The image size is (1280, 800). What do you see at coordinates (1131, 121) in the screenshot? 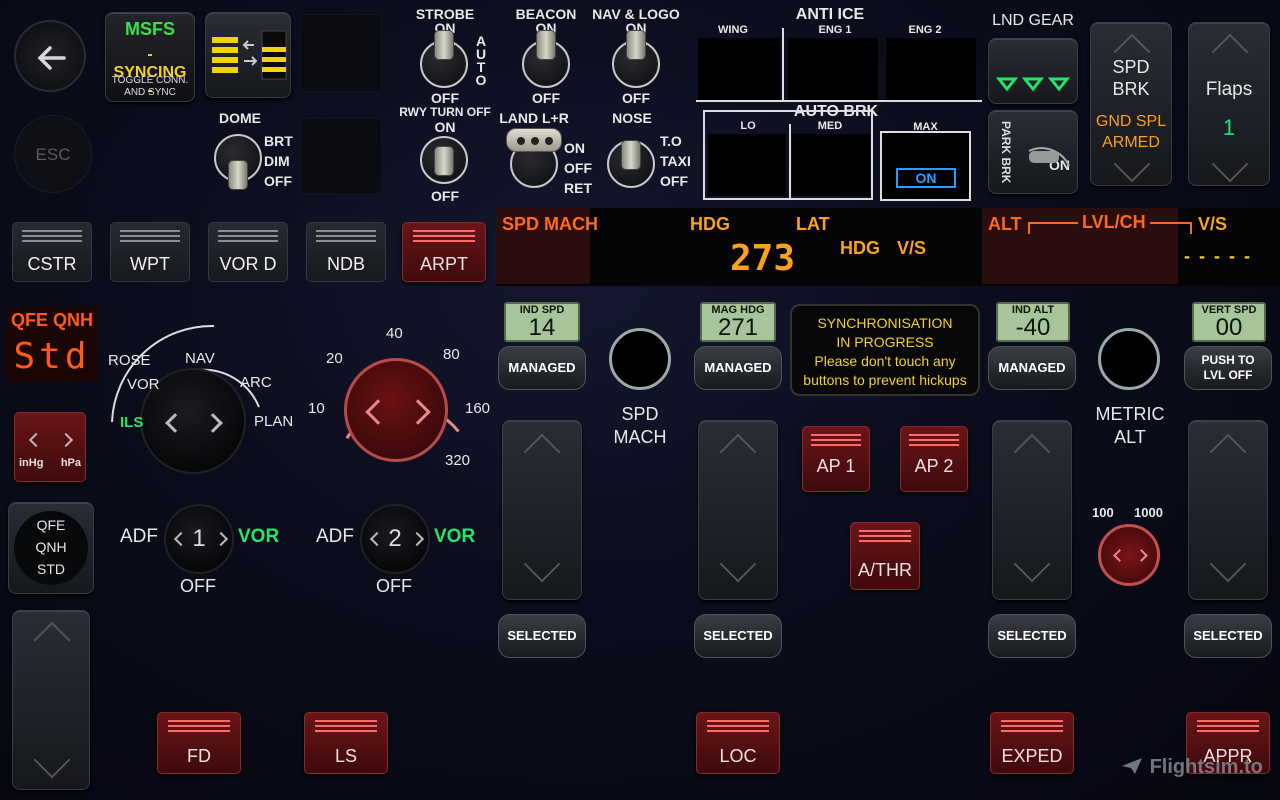
I see `spd-brk-state1: GND SPL` at bounding box center [1131, 121].